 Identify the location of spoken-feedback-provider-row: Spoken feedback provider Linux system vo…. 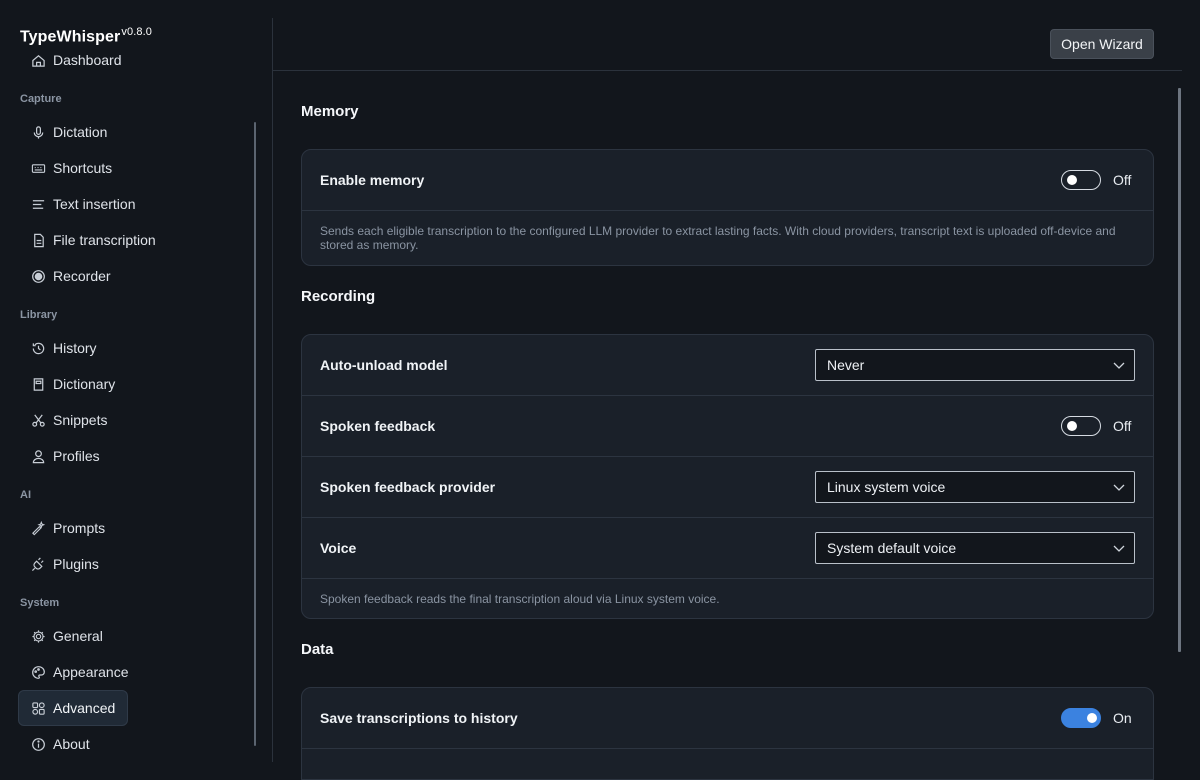
(727, 487).